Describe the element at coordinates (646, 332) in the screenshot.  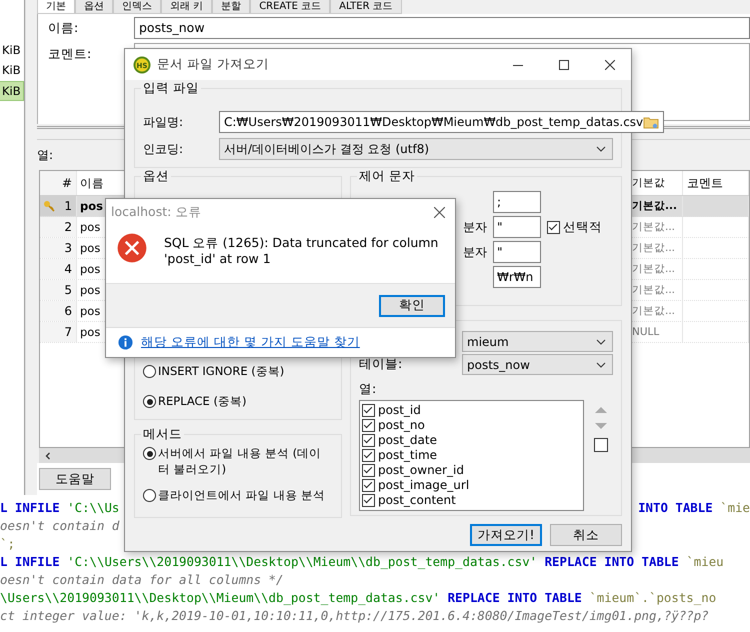
I see `table-cell: NULL` at that location.